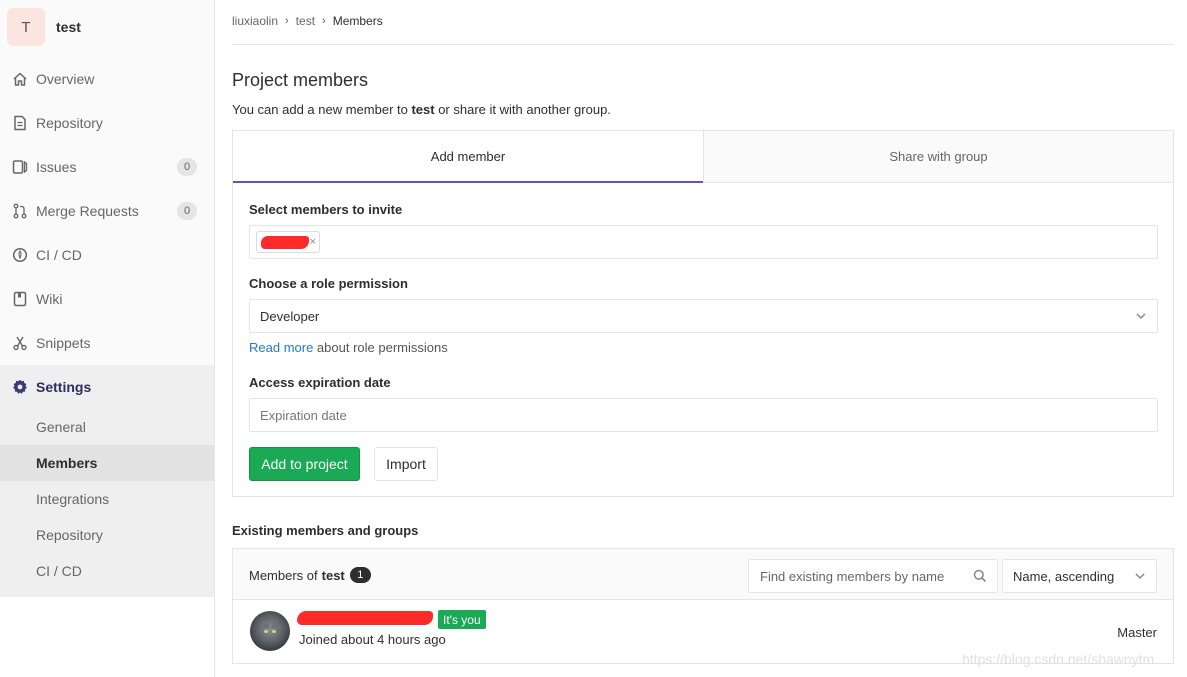 The height and width of the screenshot is (677, 1187). What do you see at coordinates (522, 109) in the screenshot?
I see `desc-text: or share it with another group.` at bounding box center [522, 109].